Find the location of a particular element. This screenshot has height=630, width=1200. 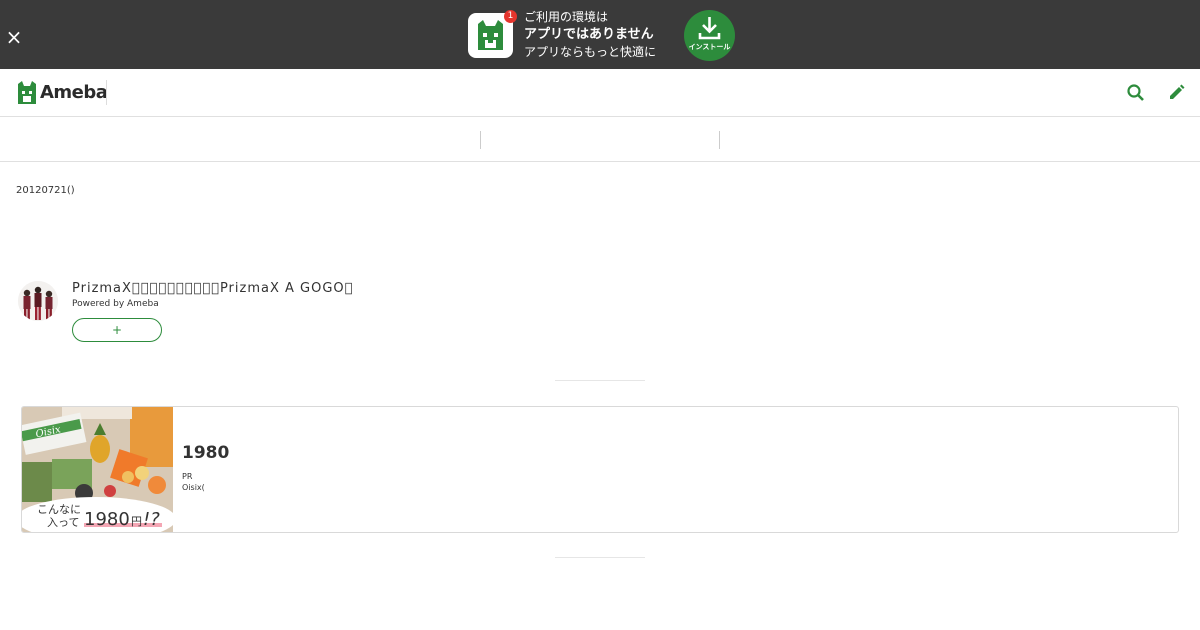

blog-avatar is located at coordinates (38, 301).